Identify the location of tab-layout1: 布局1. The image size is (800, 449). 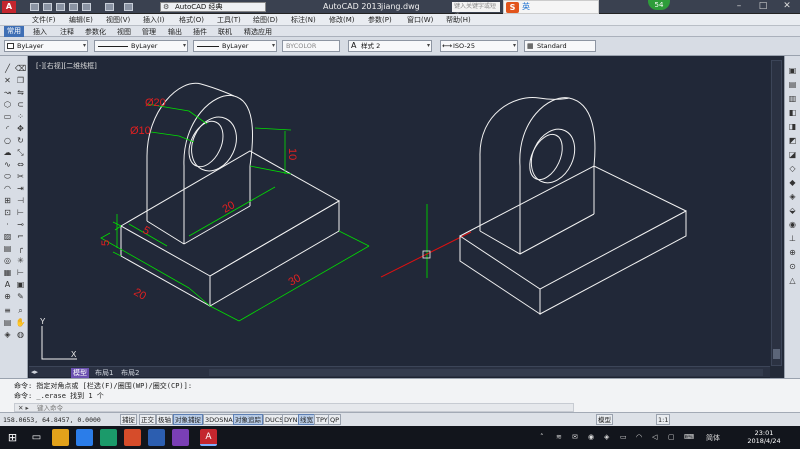
(104, 373).